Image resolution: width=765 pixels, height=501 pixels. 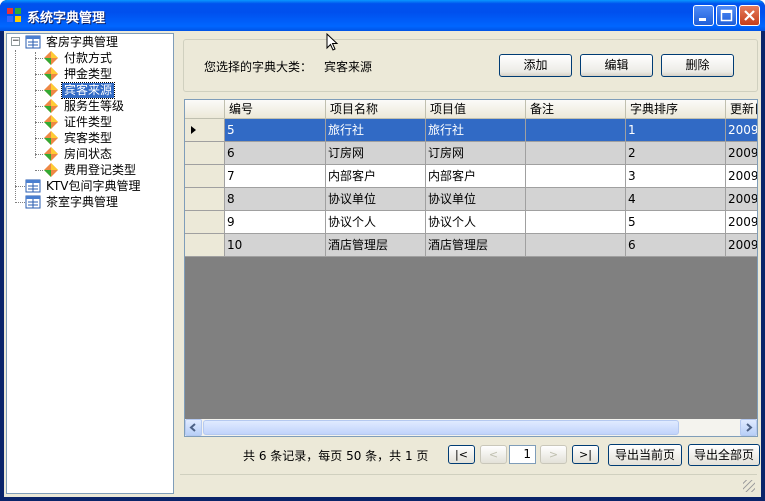 I want to click on grid-header: 编号 项目名称 项目值 备注 字典排序 更新日, so click(x=471, y=109).